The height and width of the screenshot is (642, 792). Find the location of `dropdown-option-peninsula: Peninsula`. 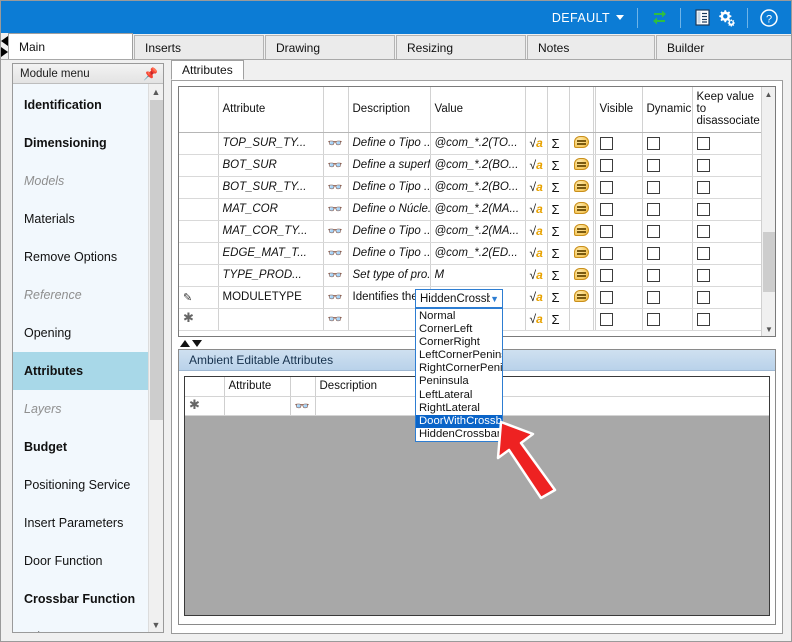

dropdown-option-peninsula: Peninsula is located at coordinates (459, 381).